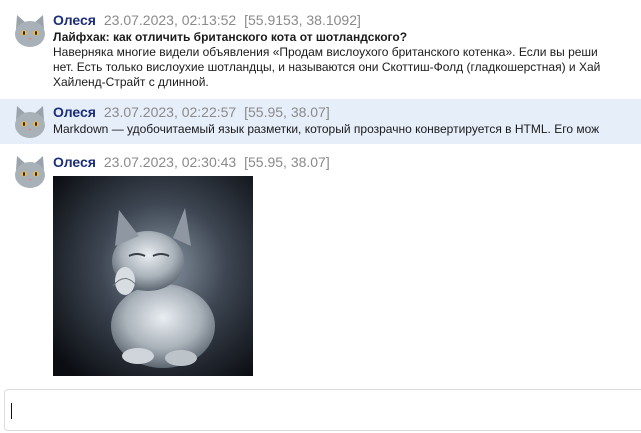 This screenshot has width=641, height=433. I want to click on text-caret, so click(11, 411).